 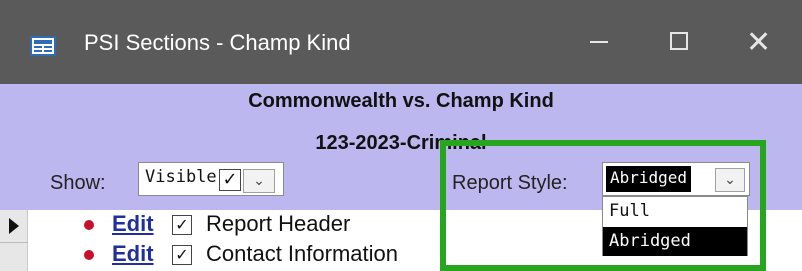 I want to click on show-combo: Visible ✓ ⌄, so click(x=211, y=179).